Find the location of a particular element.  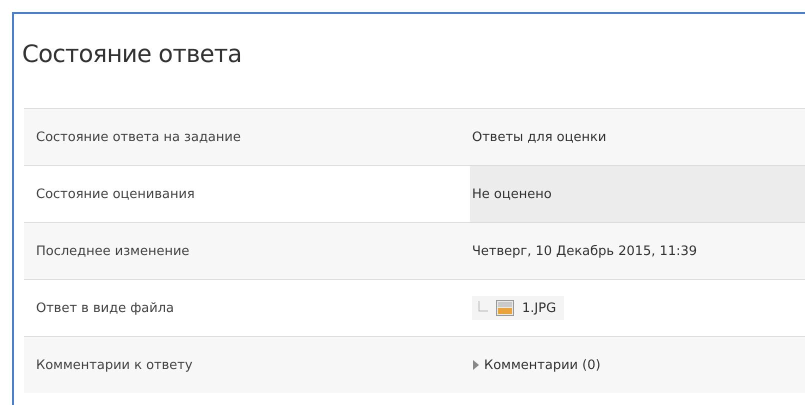

image-file-icon is located at coordinates (505, 308).